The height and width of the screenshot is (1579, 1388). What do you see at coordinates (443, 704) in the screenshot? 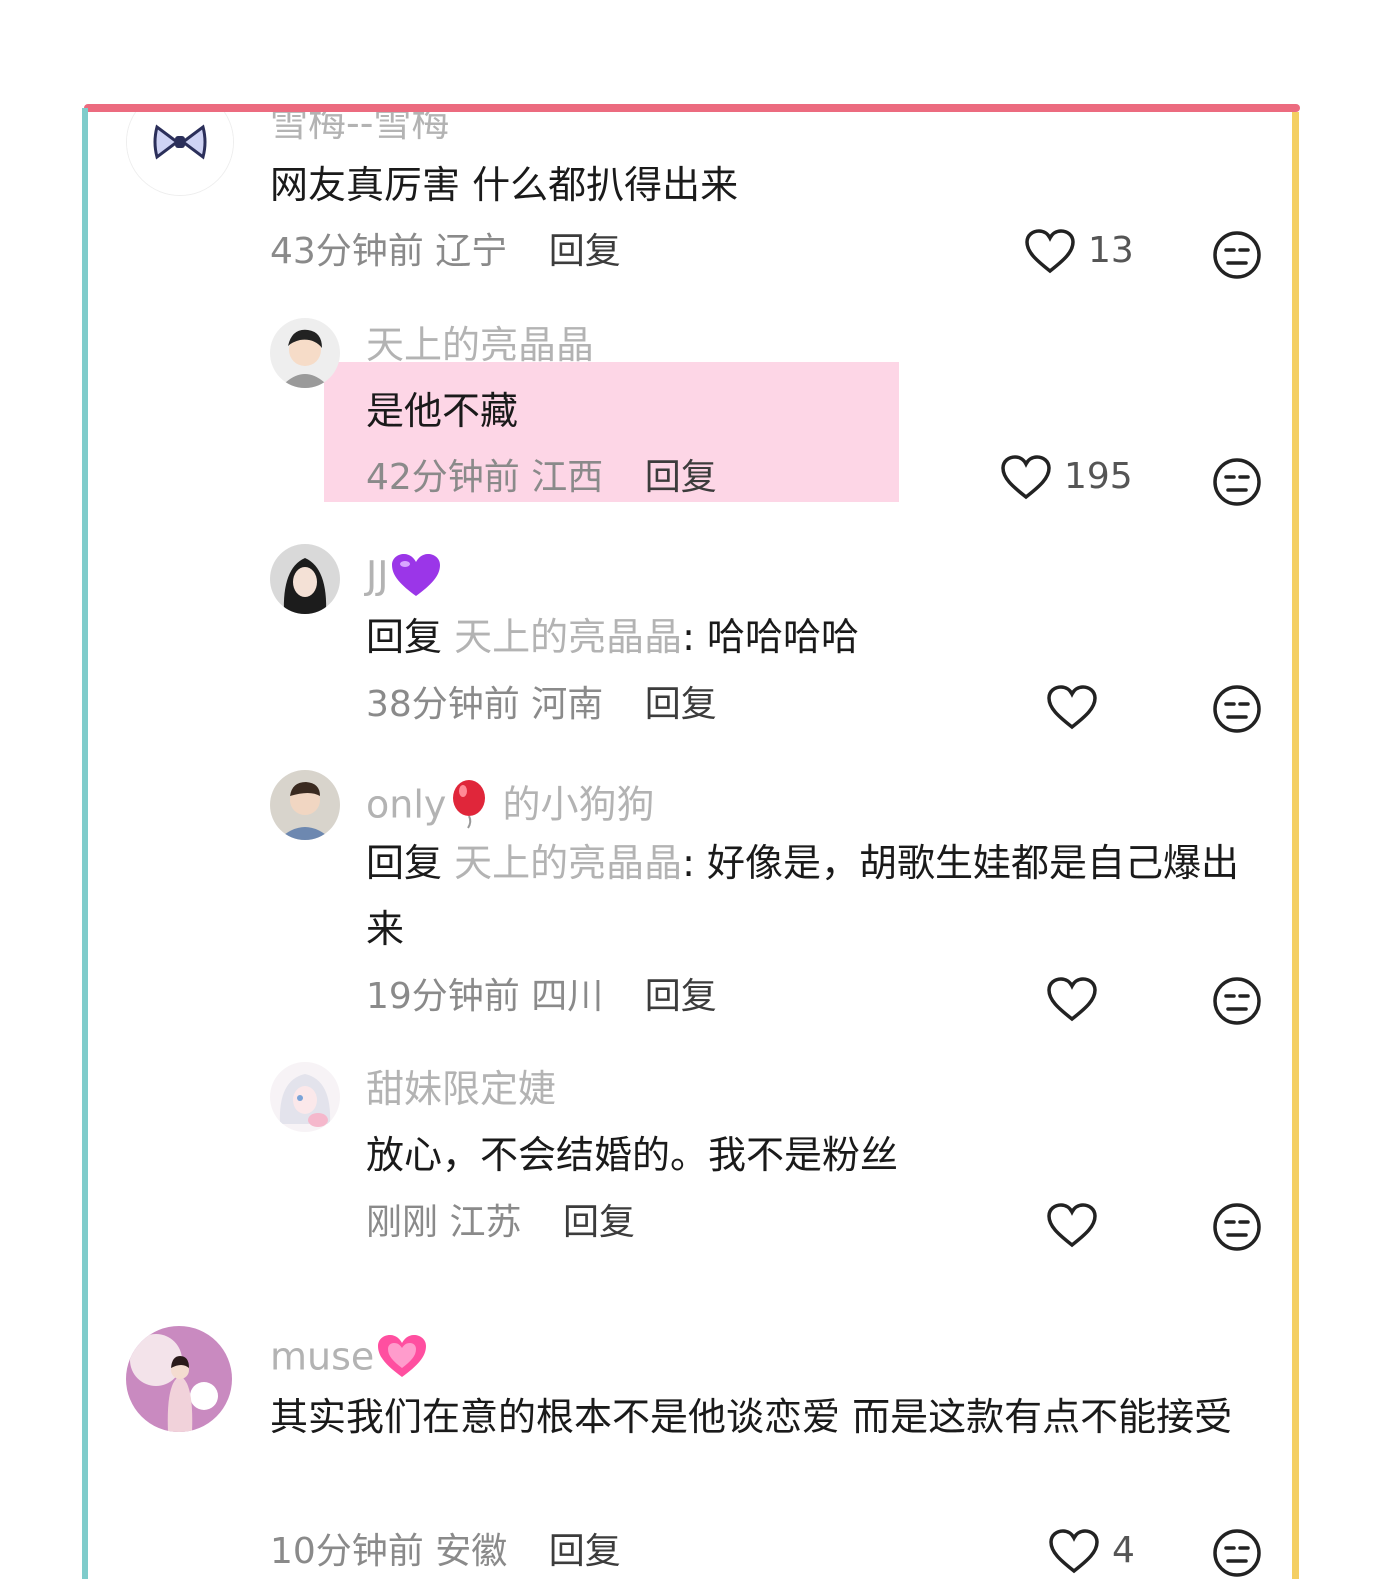
I see `comment-time: 38分钟前` at bounding box center [443, 704].